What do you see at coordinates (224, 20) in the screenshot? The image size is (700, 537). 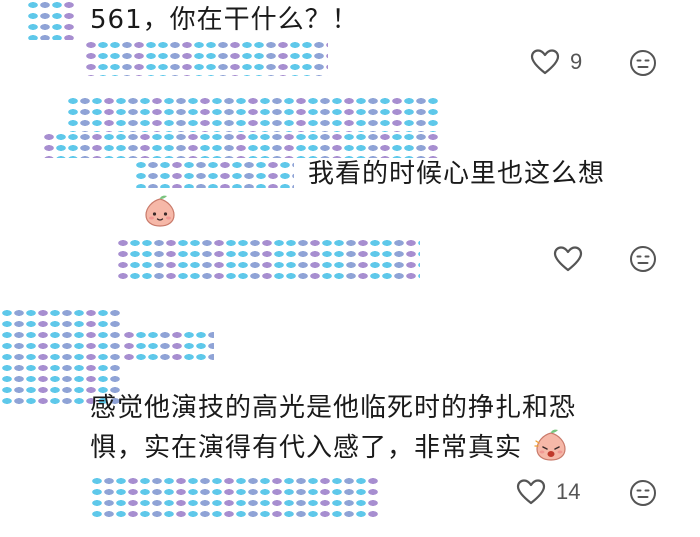 I see `comment-1-text: 561，你在干什么？！` at bounding box center [224, 20].